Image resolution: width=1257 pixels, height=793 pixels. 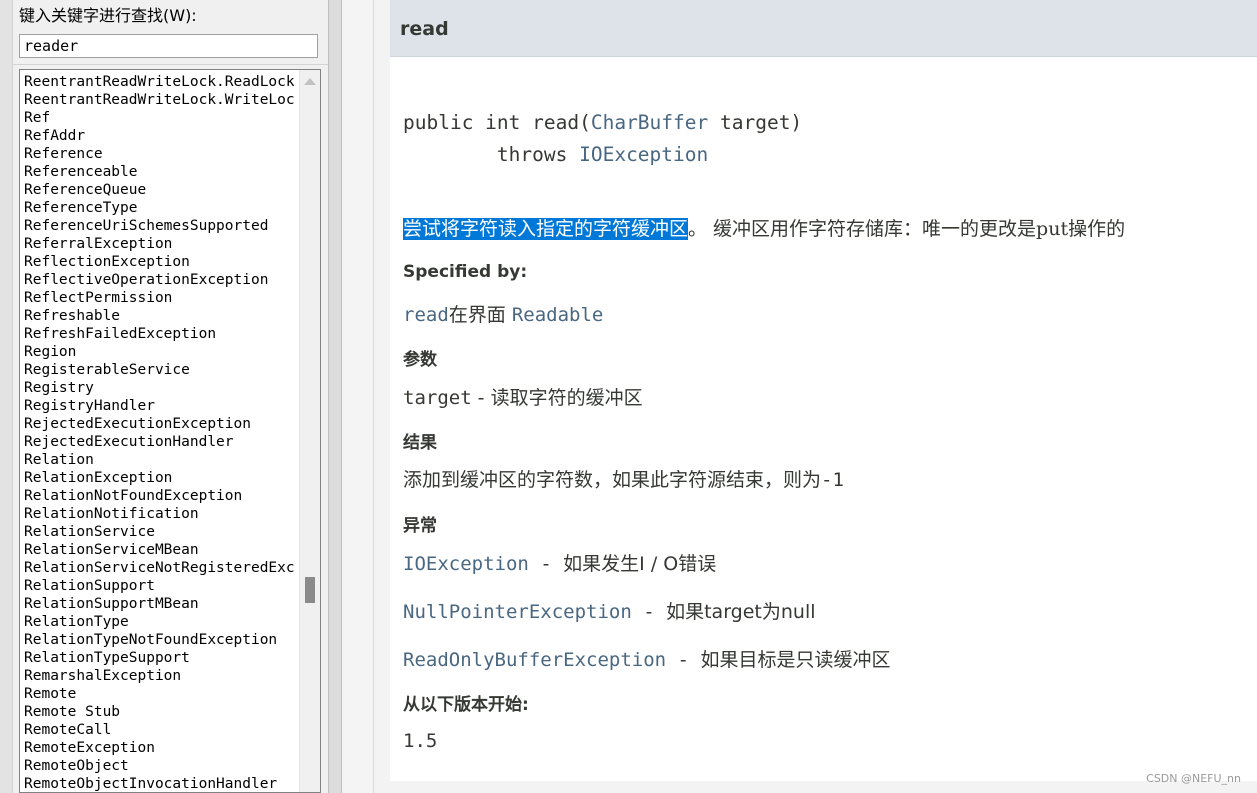 What do you see at coordinates (649, 122) in the screenshot?
I see `param-type-link: CharBuffer` at bounding box center [649, 122].